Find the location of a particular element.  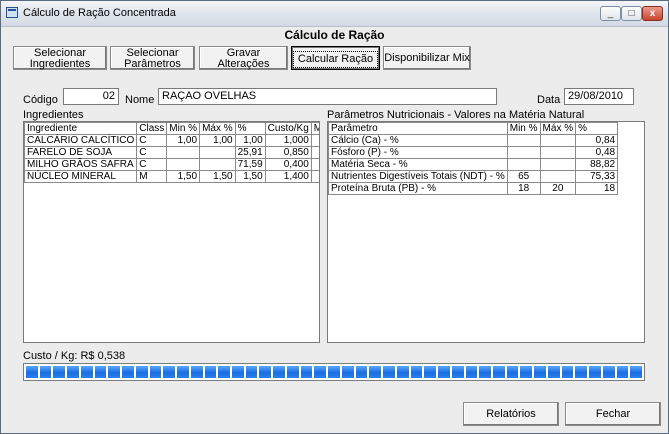

parameter-cell: 75,33 is located at coordinates (597, 176).